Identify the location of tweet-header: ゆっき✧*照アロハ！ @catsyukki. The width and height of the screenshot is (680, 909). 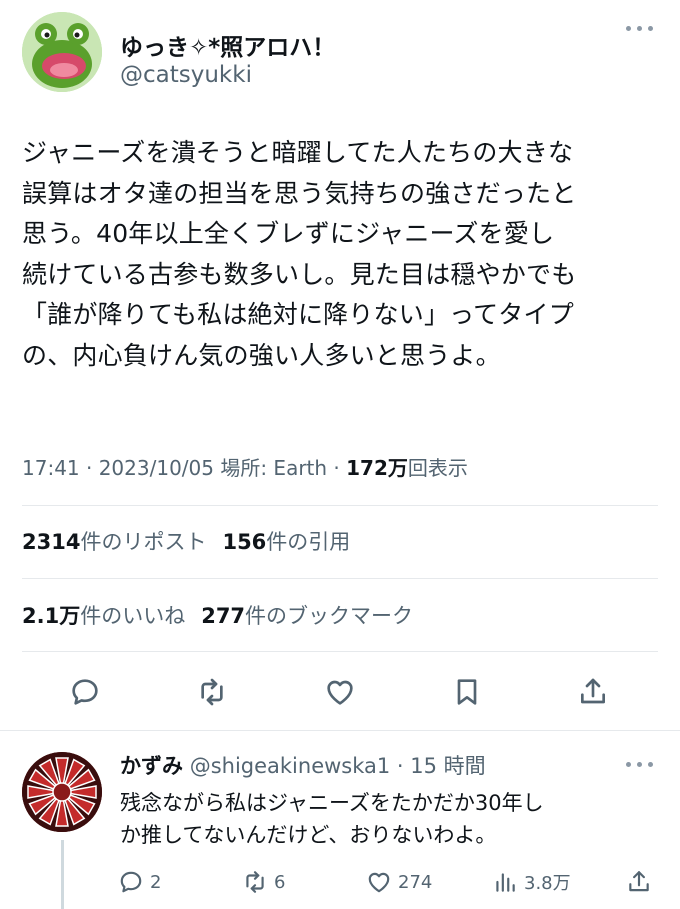
(340, 52).